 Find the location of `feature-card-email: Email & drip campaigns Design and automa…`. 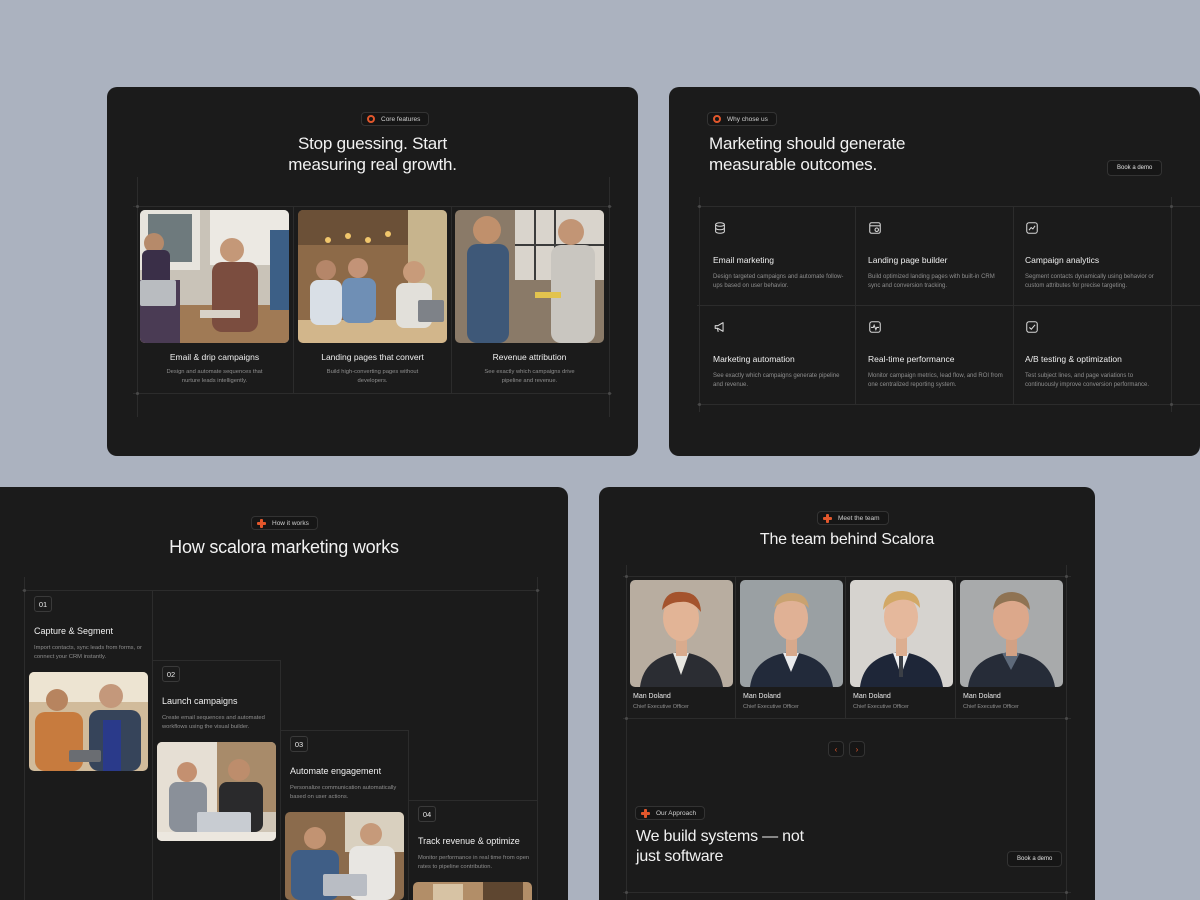

feature-card-email: Email & drip campaigns Design and automa… is located at coordinates (214, 300).